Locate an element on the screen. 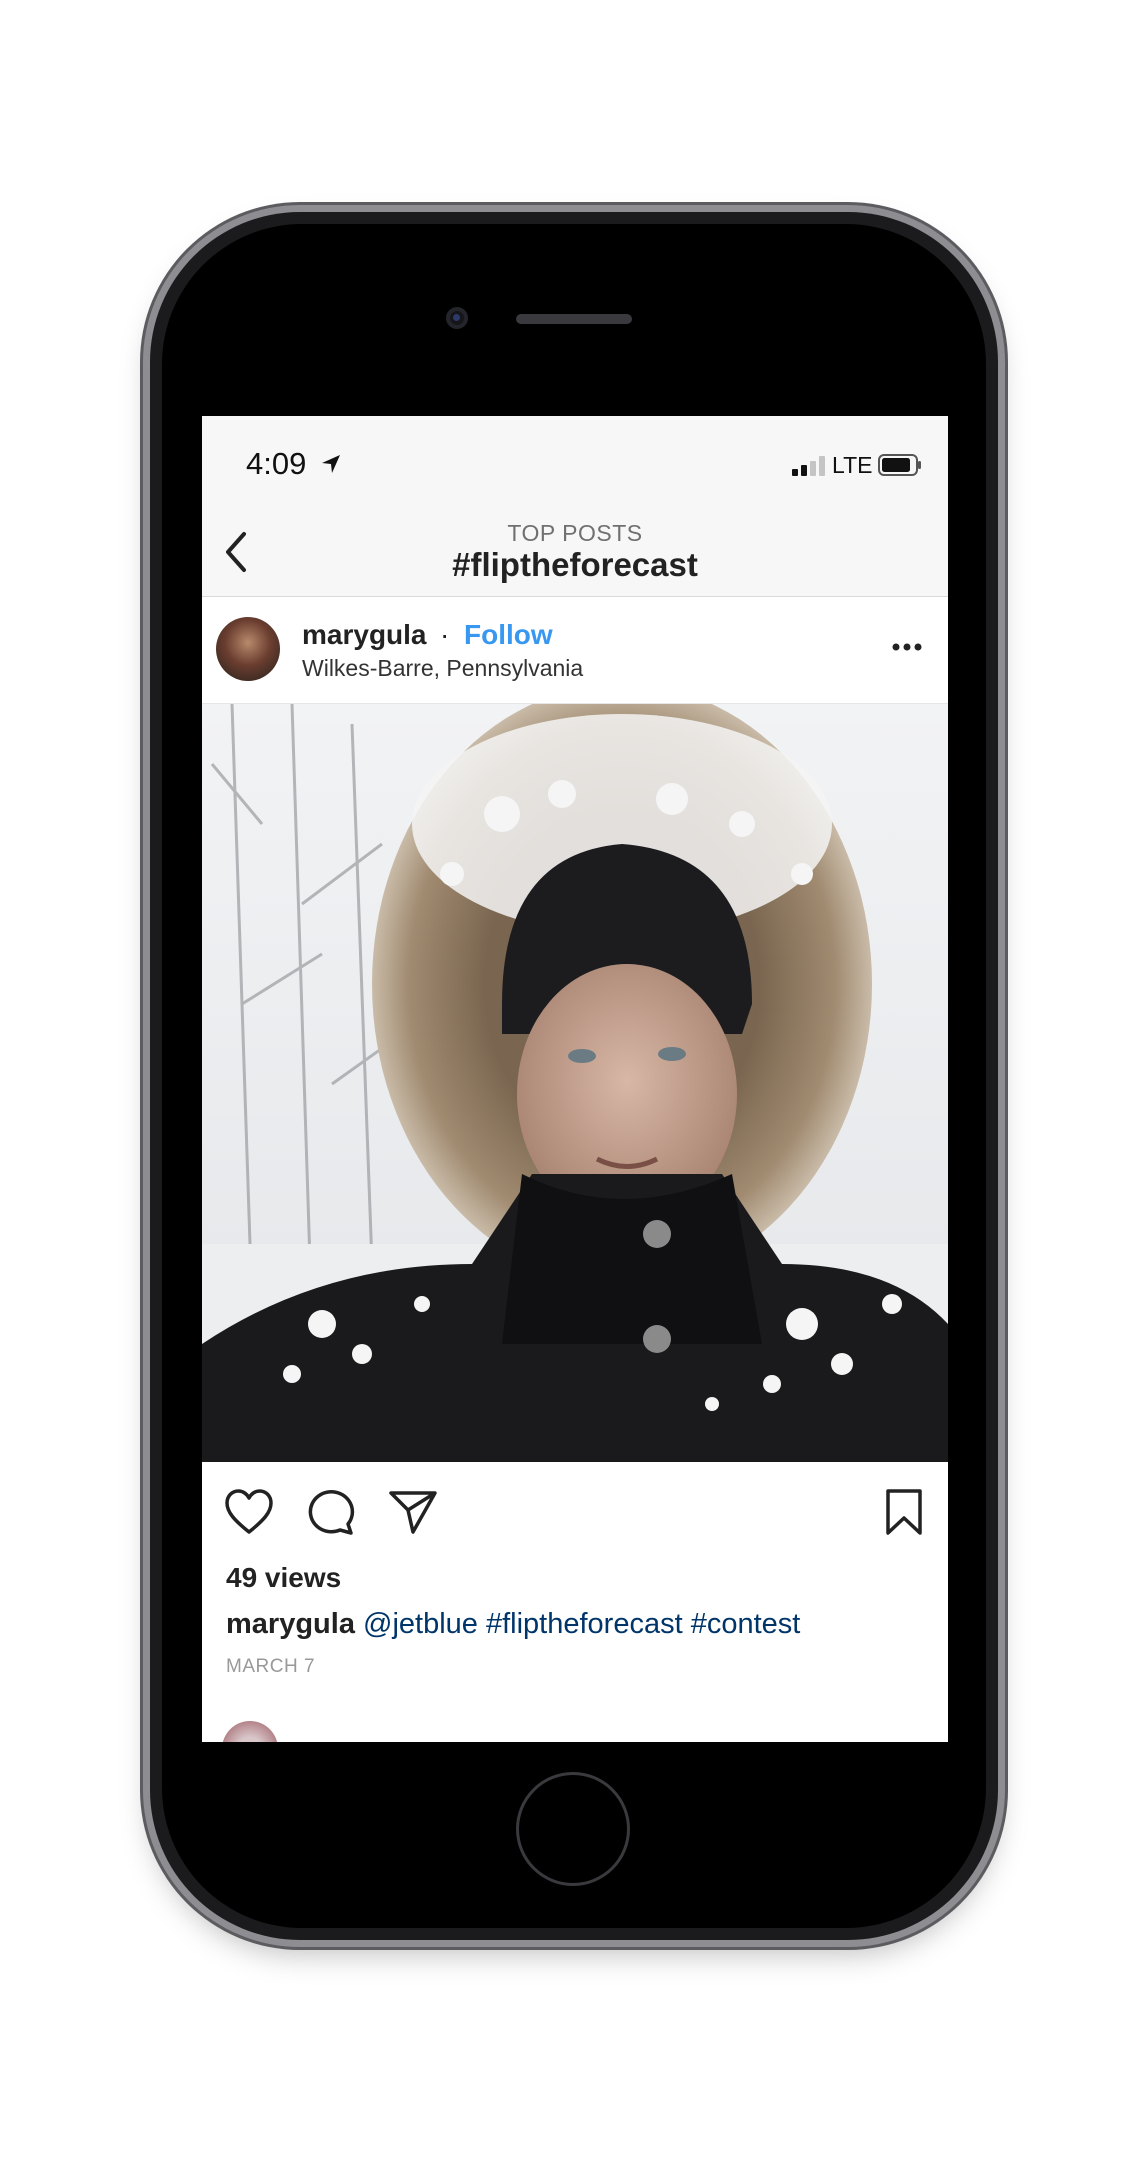 The image size is (1128, 2160). post-location: Wilkes-Barre, Pennsylvania is located at coordinates (442, 668).